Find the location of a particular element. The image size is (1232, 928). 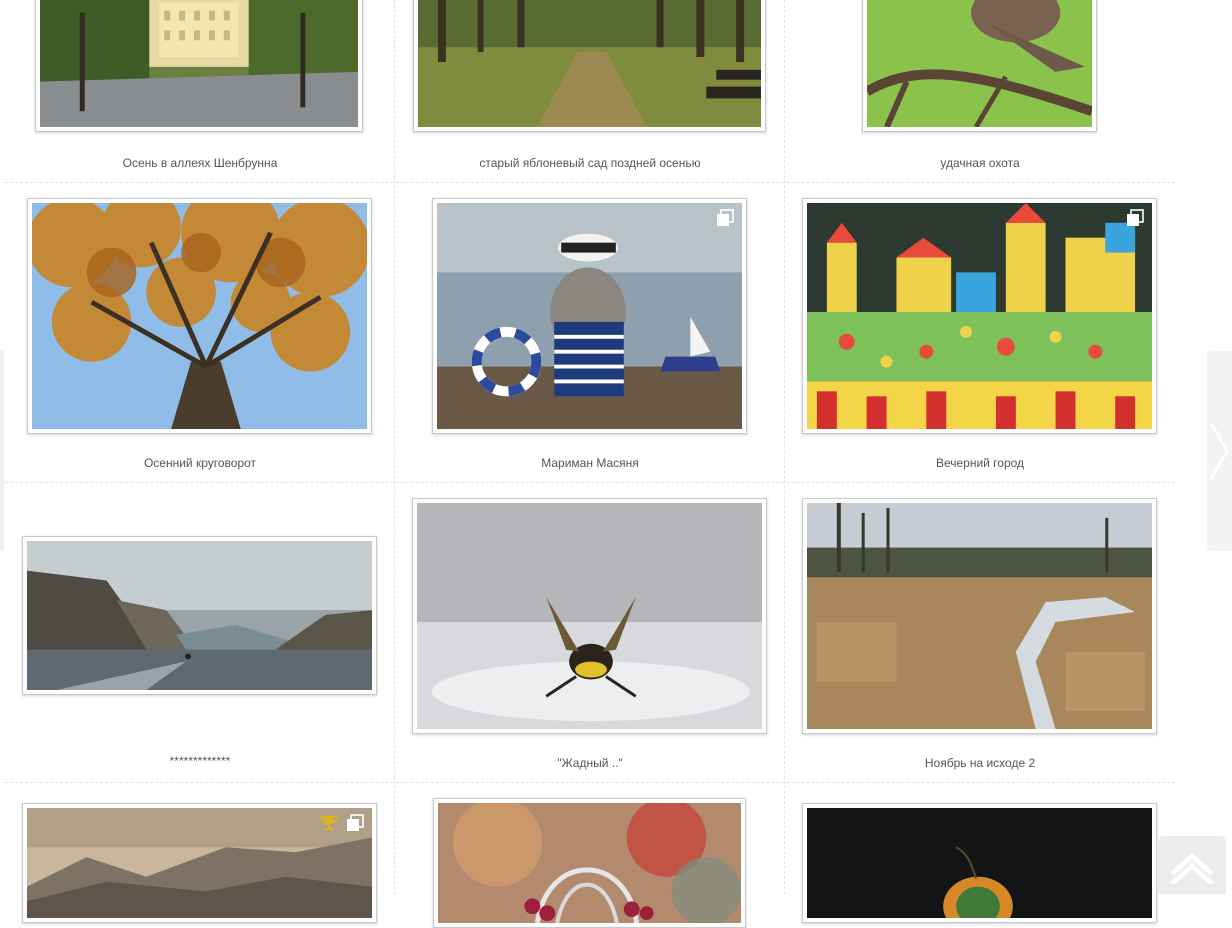

trophy-icon is located at coordinates (329, 823).